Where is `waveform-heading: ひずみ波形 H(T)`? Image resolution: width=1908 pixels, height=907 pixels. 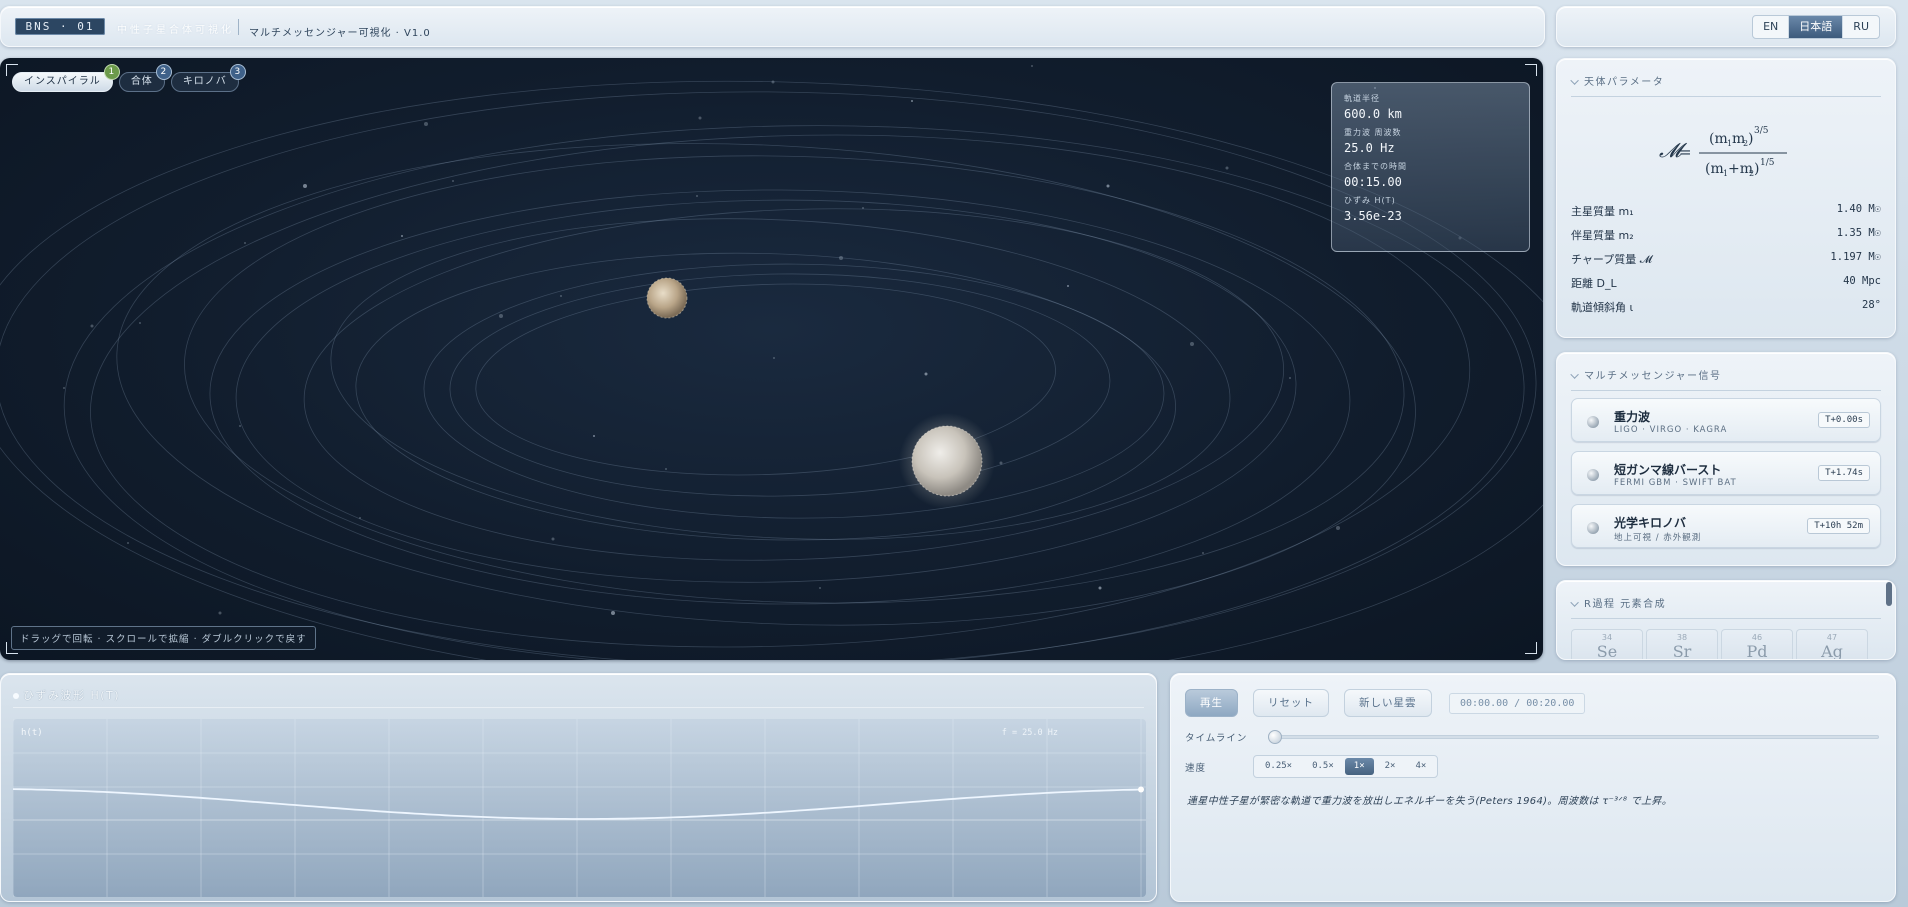 waveform-heading: ひずみ波形 H(T) is located at coordinates (66, 695).